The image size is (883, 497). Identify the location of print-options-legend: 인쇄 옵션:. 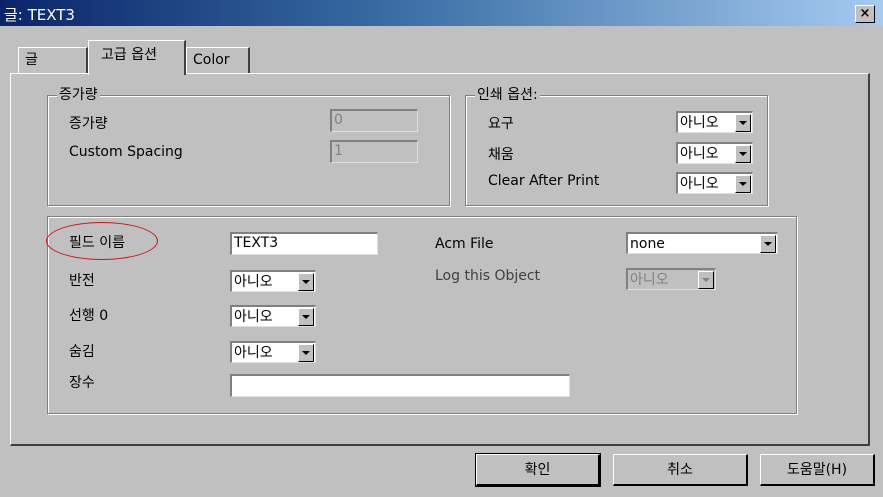
(507, 94).